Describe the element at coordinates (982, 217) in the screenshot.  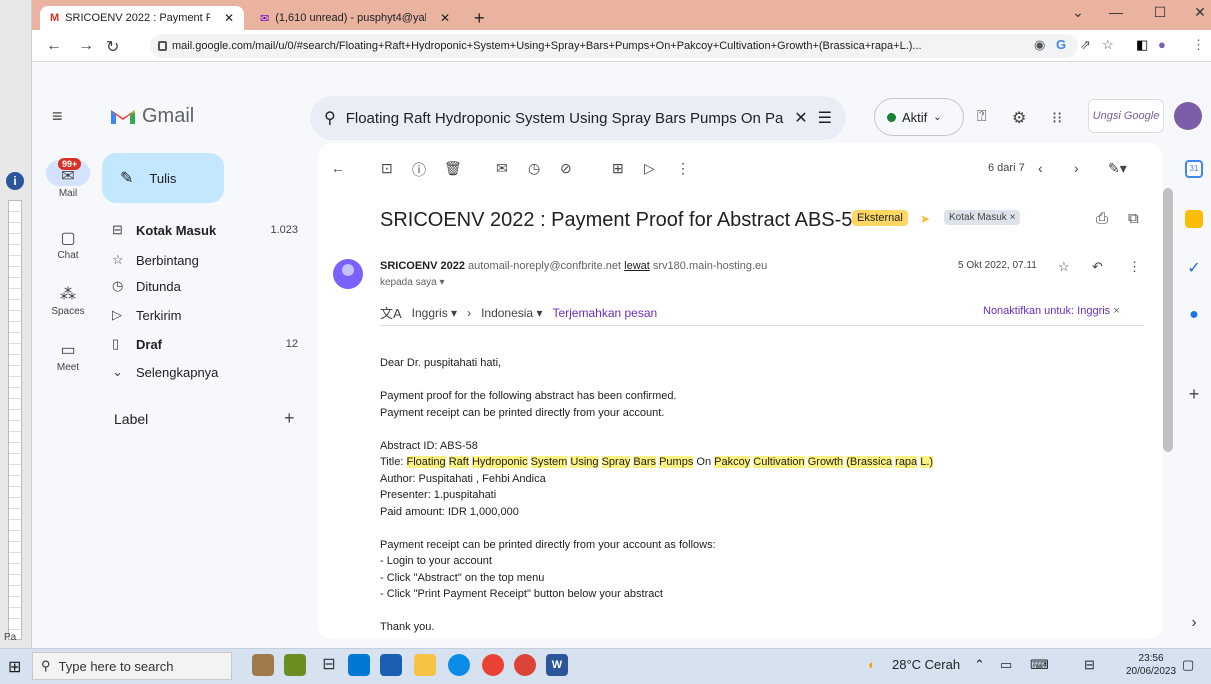
I see `inbox-label-chip: Kotak Masuk ×` at that location.